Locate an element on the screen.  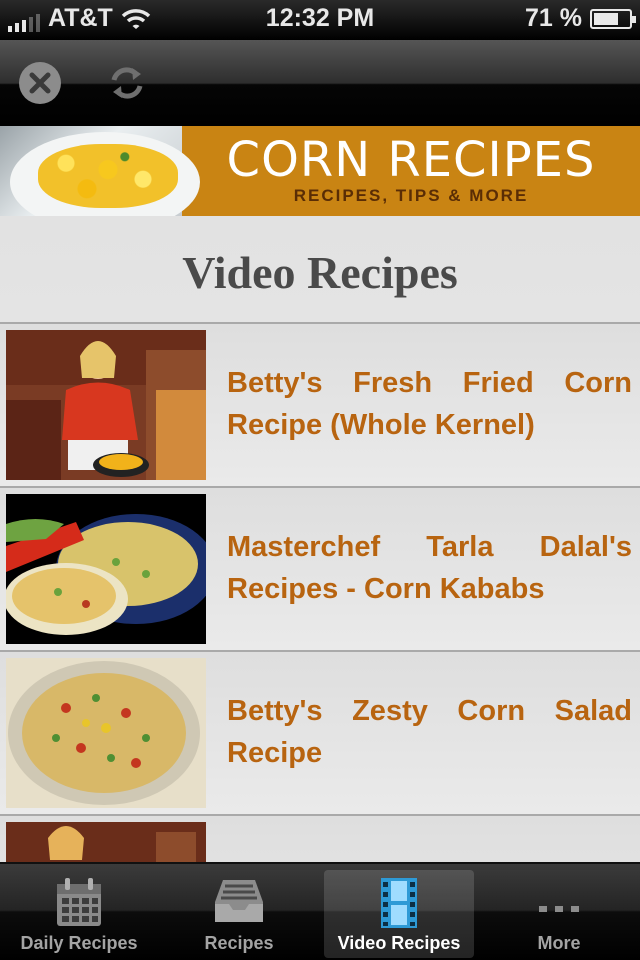
close-button is located at coordinates (40, 83).